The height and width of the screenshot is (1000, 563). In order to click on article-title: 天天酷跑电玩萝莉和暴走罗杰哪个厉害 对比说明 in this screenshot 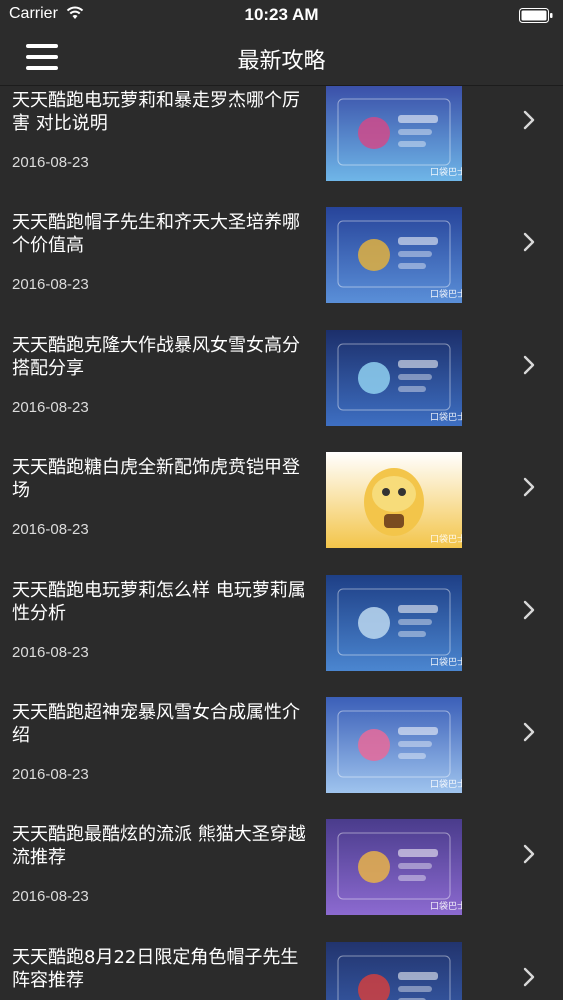, I will do `click(156, 112)`.